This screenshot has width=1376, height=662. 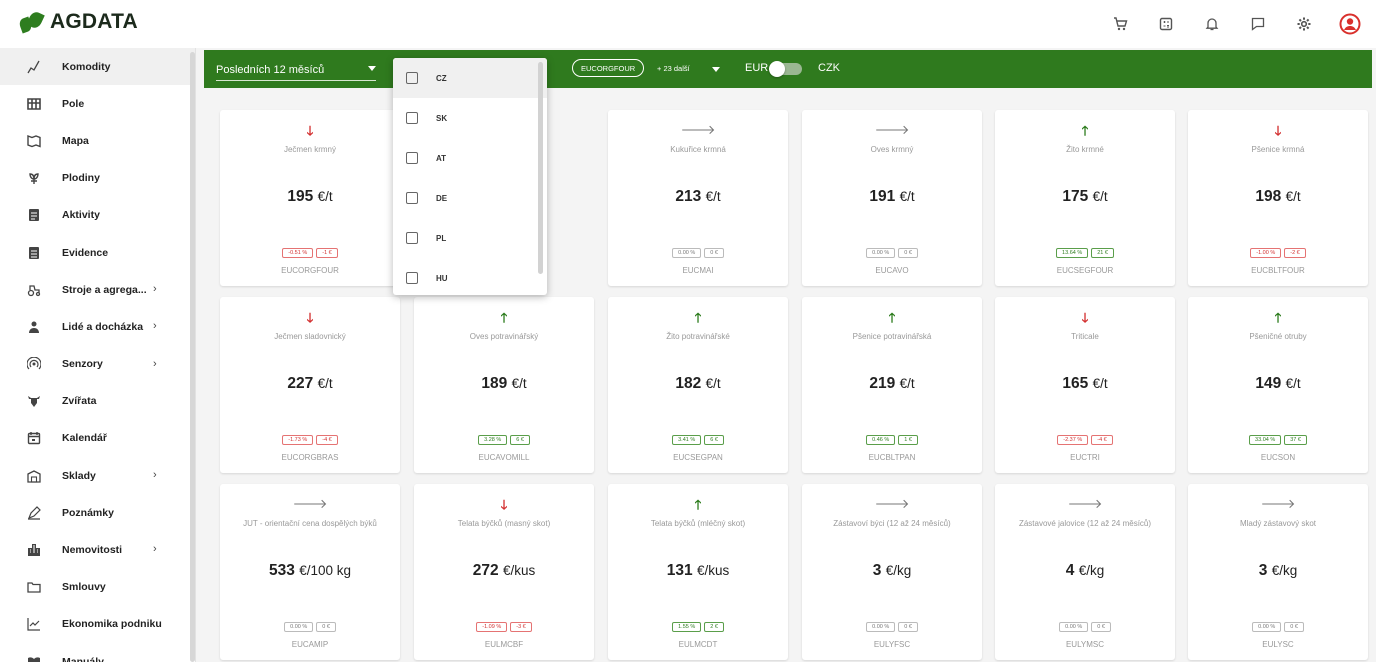 I want to click on period-select: Posledních 12 měsíců, so click(x=296, y=70).